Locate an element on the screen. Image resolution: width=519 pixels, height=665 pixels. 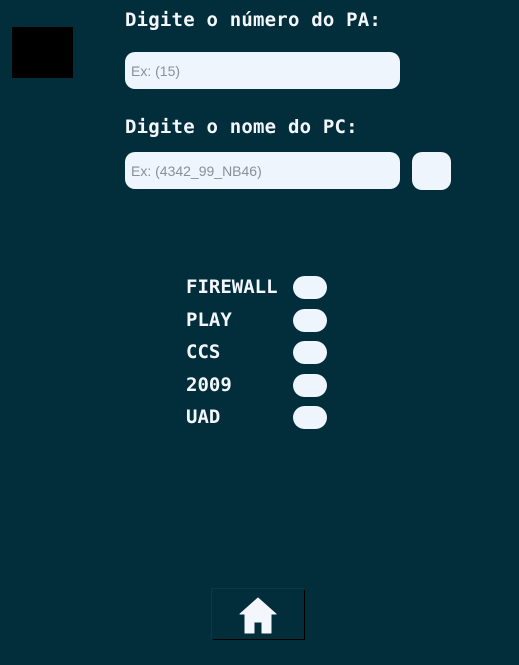
option-toggle-ccs is located at coordinates (310, 352).